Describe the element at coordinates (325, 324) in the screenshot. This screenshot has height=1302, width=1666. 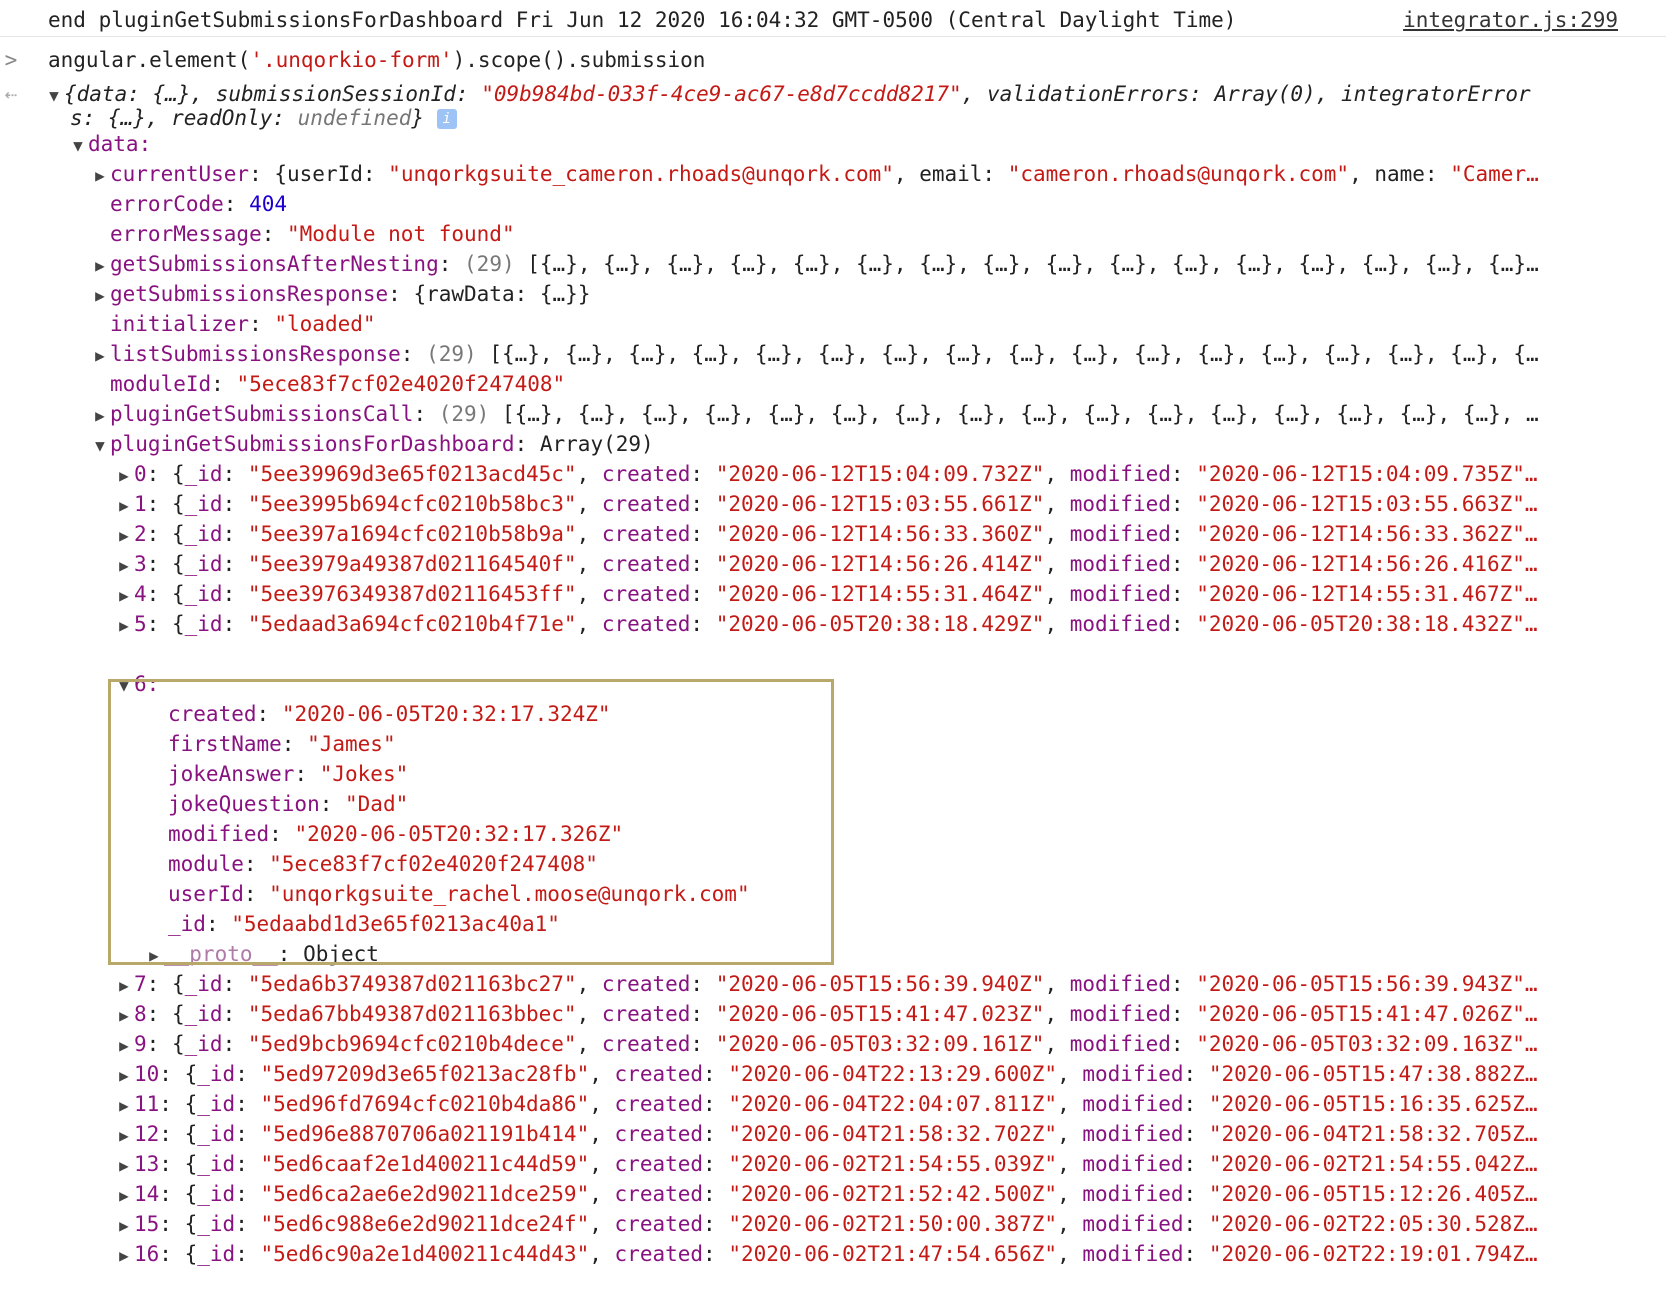
I see `initializer-value: "loaded"` at that location.